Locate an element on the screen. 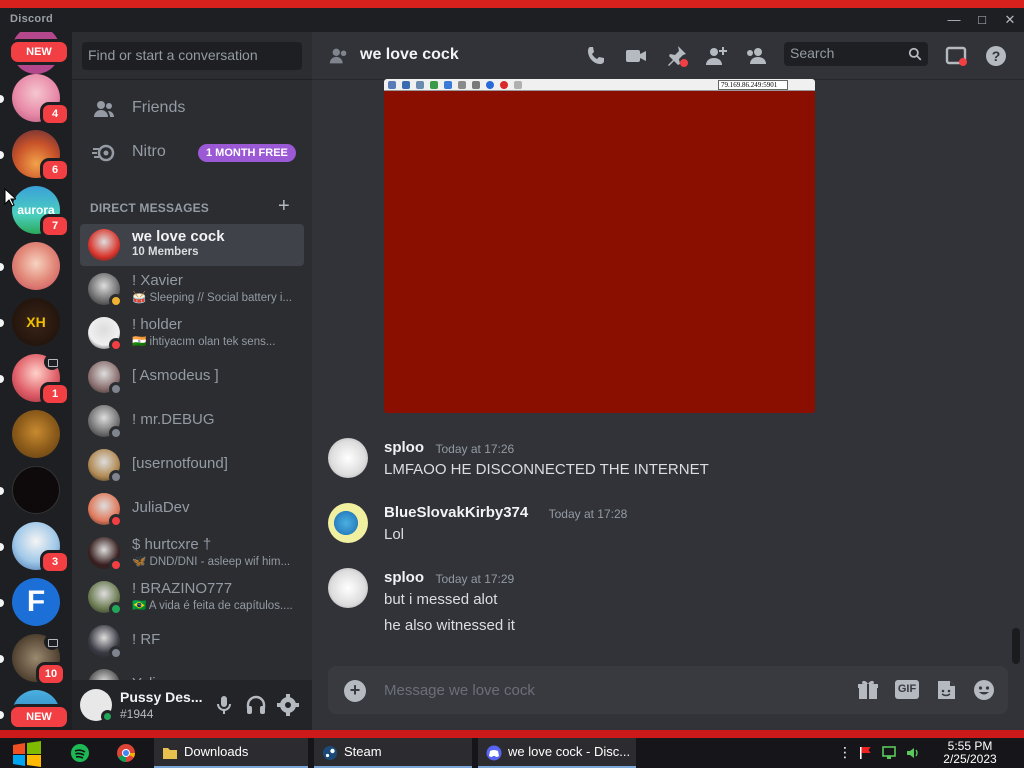 The width and height of the screenshot is (1024, 768). gif-button: GIF is located at coordinates (907, 689).